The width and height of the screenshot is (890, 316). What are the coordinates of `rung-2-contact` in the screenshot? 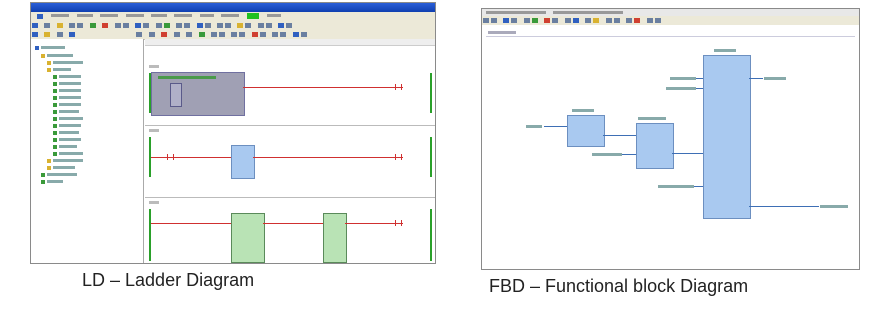 It's located at (170, 157).